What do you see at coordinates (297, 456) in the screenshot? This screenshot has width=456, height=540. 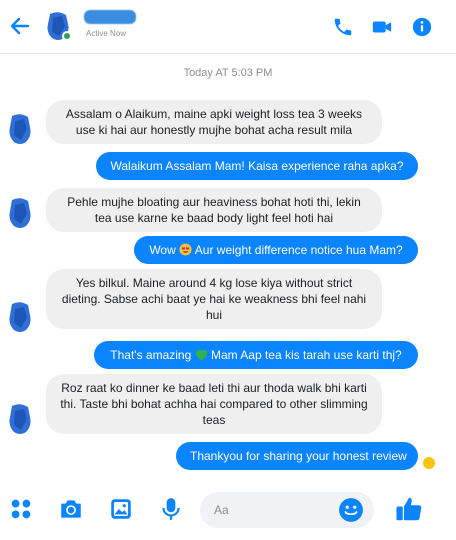 I see `sent-message: Thankyou for sharing your honest review` at bounding box center [297, 456].